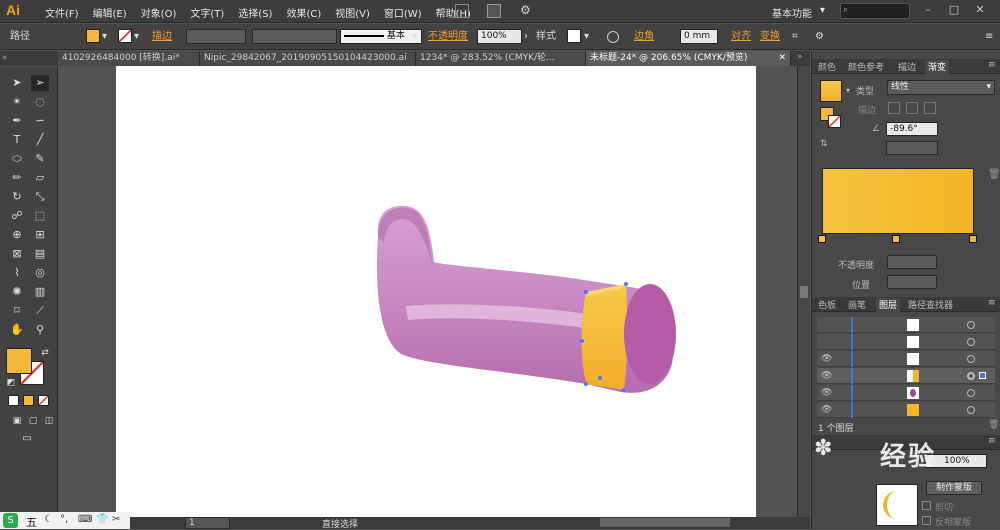  Describe the element at coordinates (741, 37) in the screenshot. I see `align-link: 对齐` at that location.